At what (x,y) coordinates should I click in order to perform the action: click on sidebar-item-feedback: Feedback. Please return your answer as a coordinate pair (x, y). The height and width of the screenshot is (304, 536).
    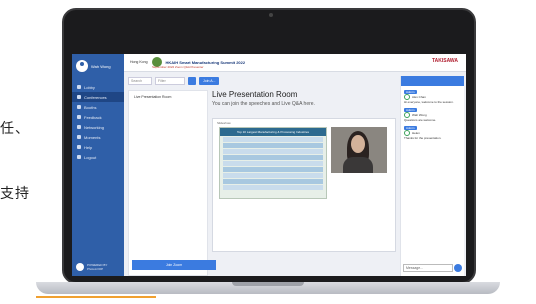
    Looking at the image, I should click on (98, 117).